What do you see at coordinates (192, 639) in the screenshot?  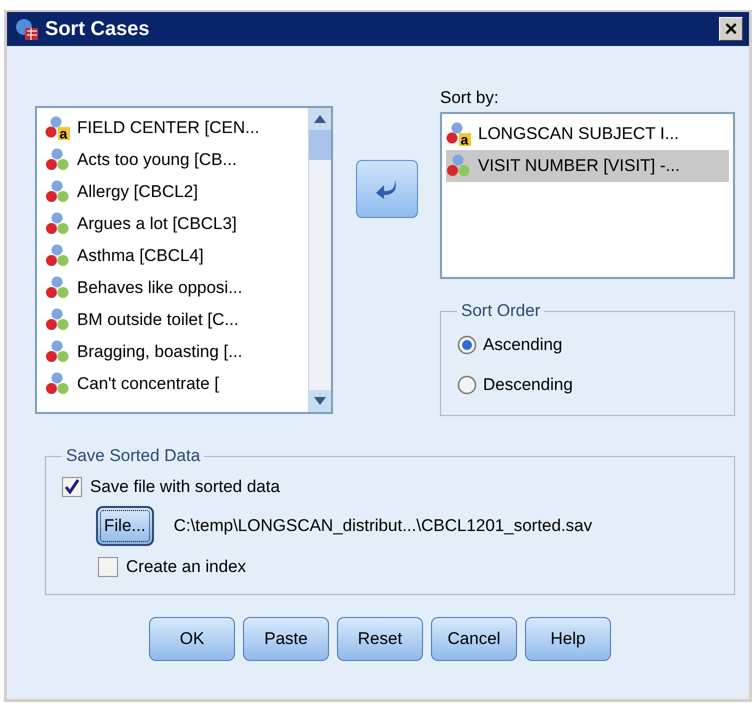 I see `dialog-button: OK` at bounding box center [192, 639].